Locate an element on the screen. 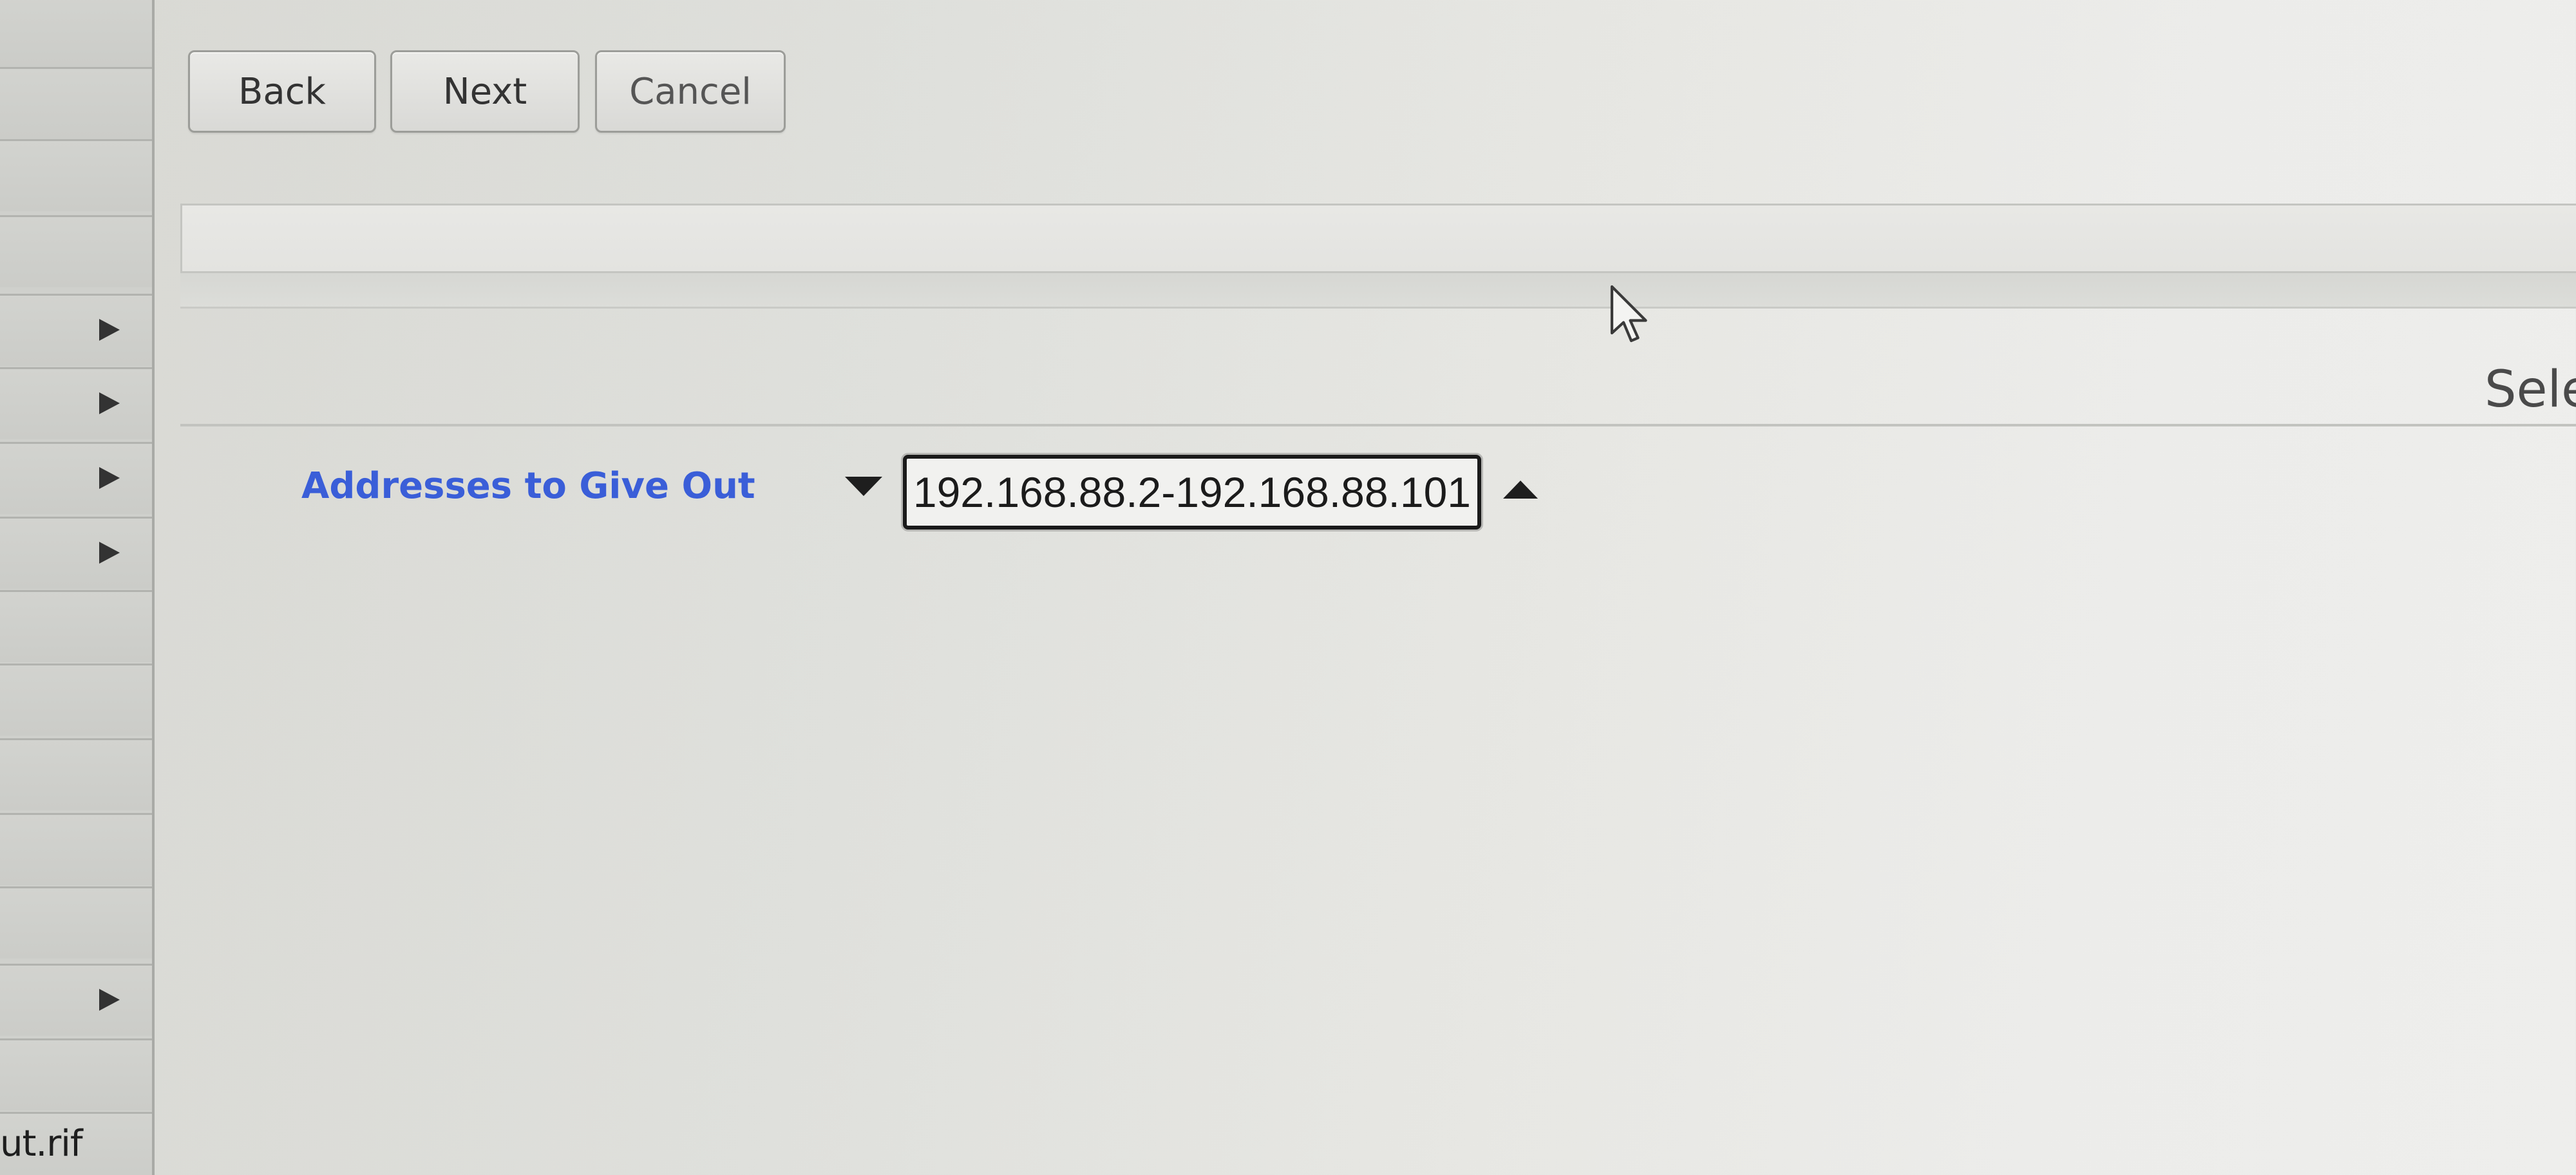 The height and width of the screenshot is (1175, 2576). address-range-input: 192.168.88.2-192.168.88.101 is located at coordinates (1192, 492).